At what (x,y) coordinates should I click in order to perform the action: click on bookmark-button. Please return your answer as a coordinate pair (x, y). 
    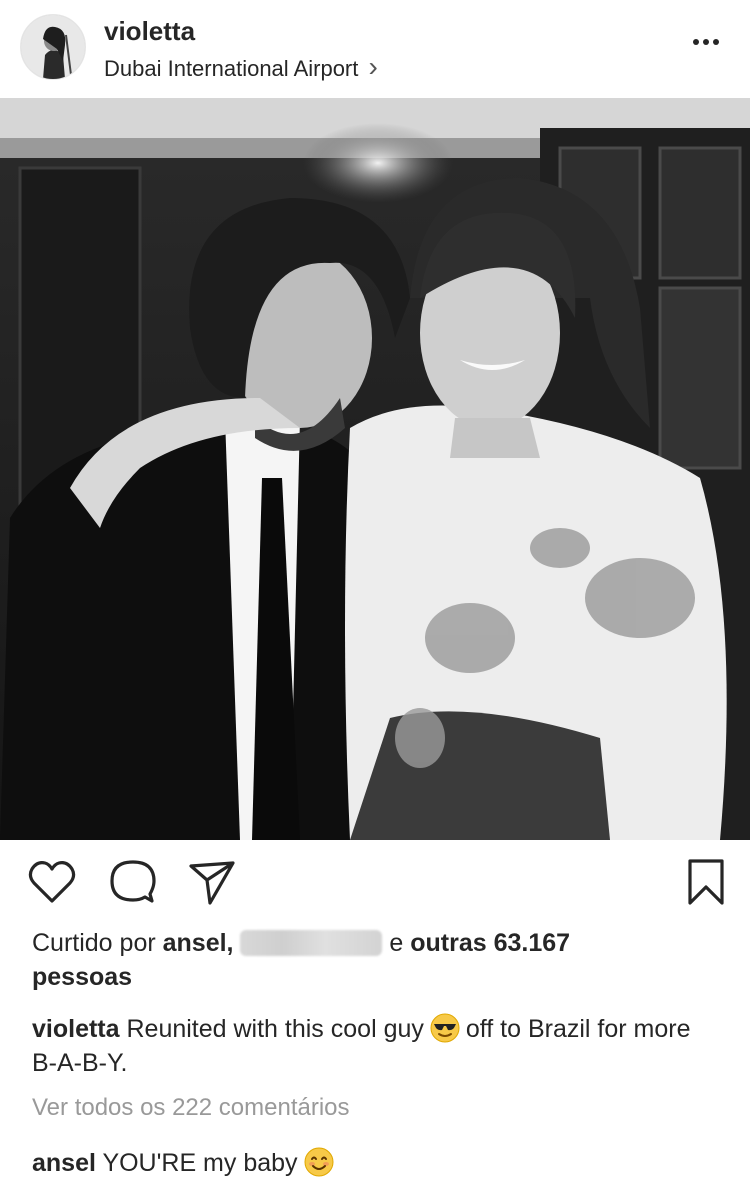
    Looking at the image, I should click on (706, 882).